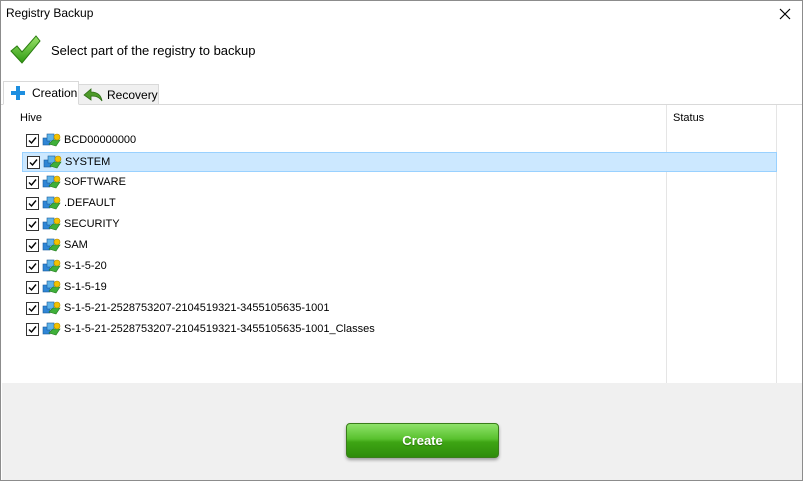  Describe the element at coordinates (50, 13) in the screenshot. I see `window-title: Registry Backup` at that location.